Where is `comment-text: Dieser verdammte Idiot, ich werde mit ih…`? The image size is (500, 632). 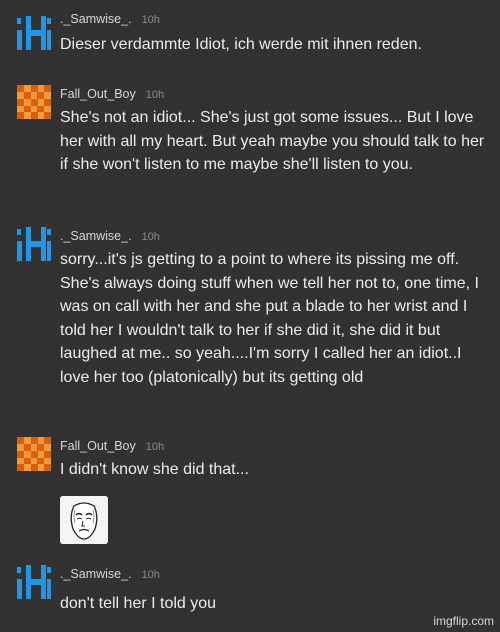
comment-text: Dieser verdammte Idiot, ich werde mit ih… is located at coordinates (241, 44).